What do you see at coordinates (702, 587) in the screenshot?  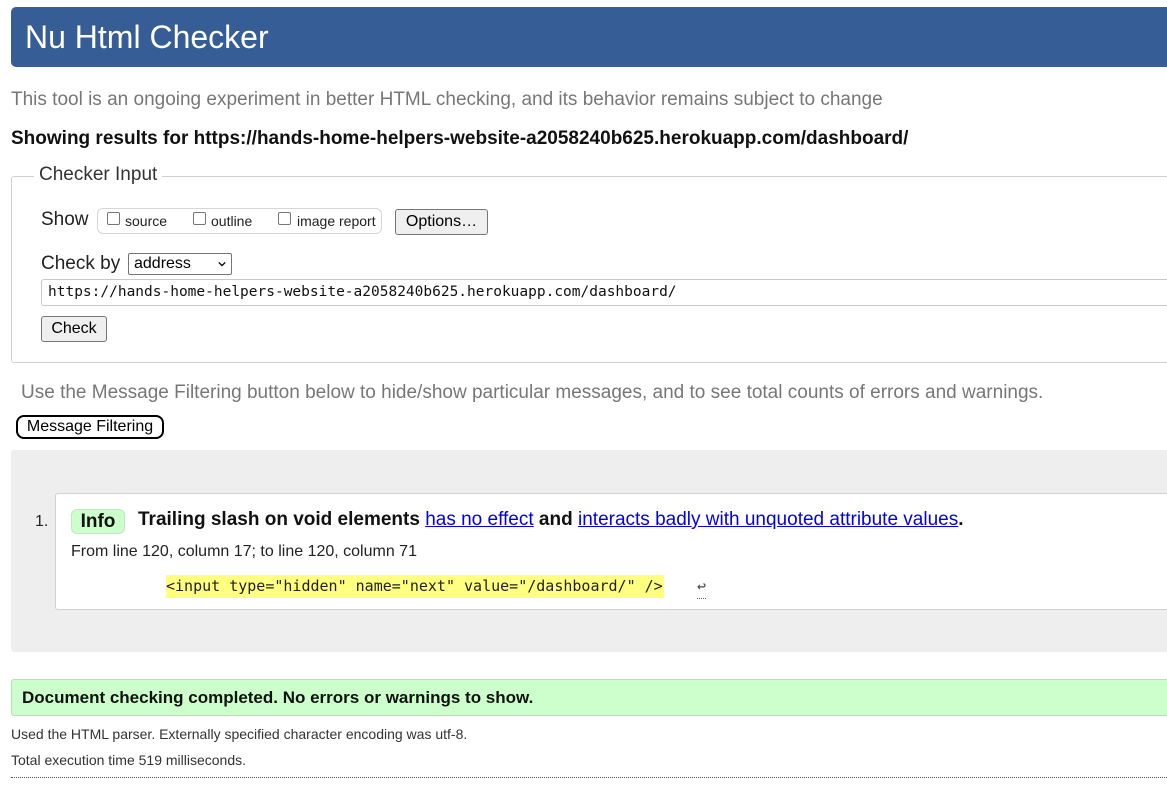 I see `line-feed-icon: ↩` at bounding box center [702, 587].